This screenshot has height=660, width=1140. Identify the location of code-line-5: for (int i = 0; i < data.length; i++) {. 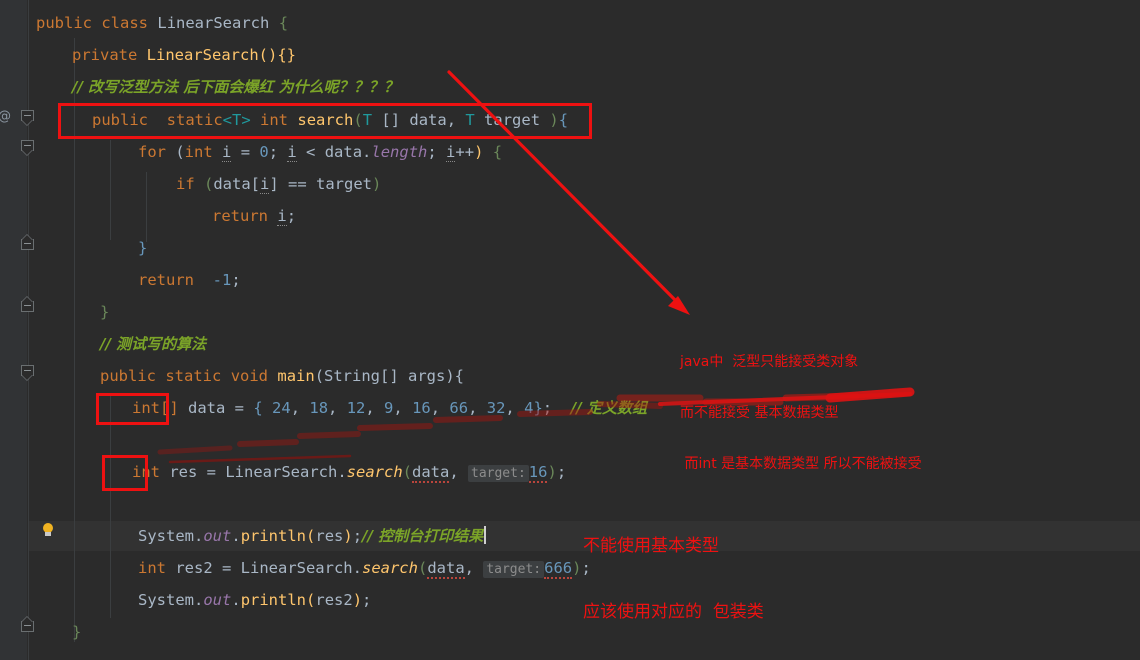
(320, 152).